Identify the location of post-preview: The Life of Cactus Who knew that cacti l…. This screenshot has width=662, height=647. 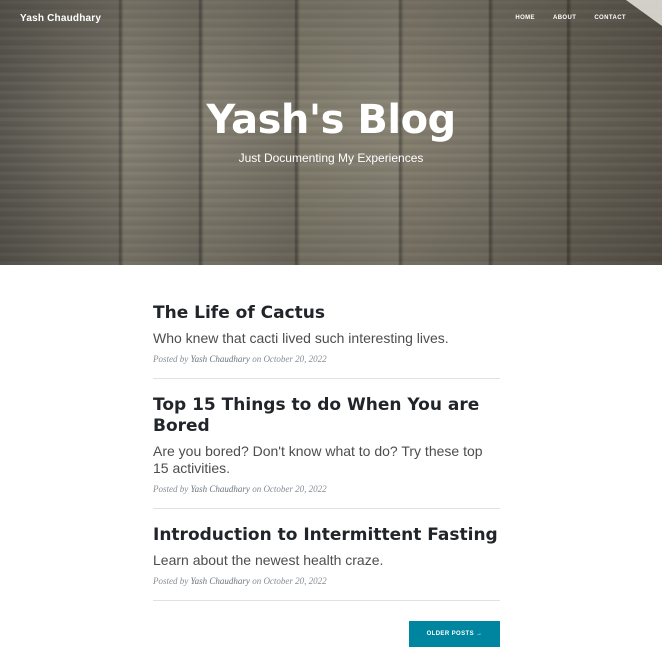
(326, 340).